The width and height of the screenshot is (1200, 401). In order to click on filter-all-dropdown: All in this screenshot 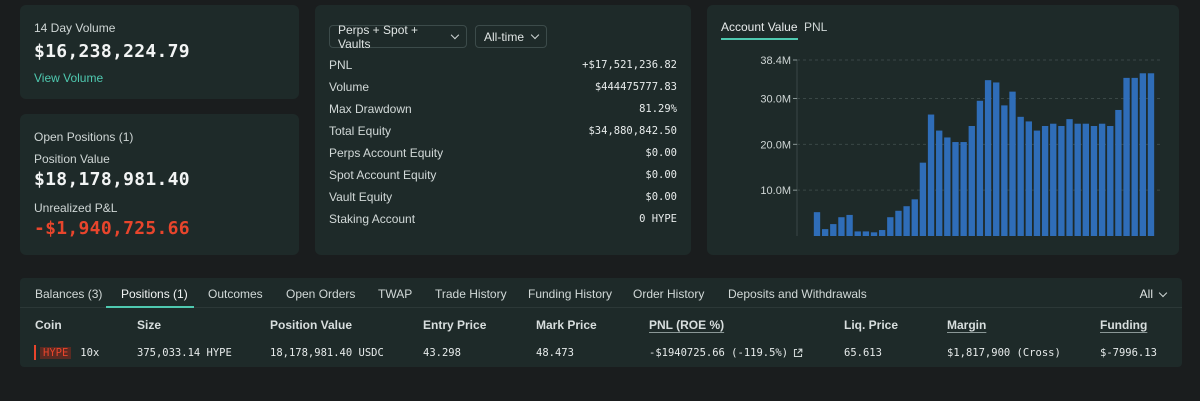, I will do `click(1153, 294)`.